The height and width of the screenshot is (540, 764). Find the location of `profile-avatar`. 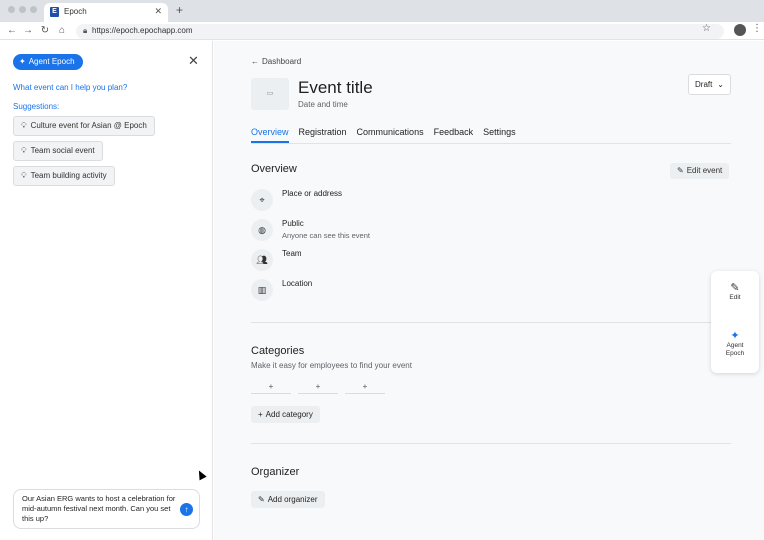

profile-avatar is located at coordinates (740, 30).